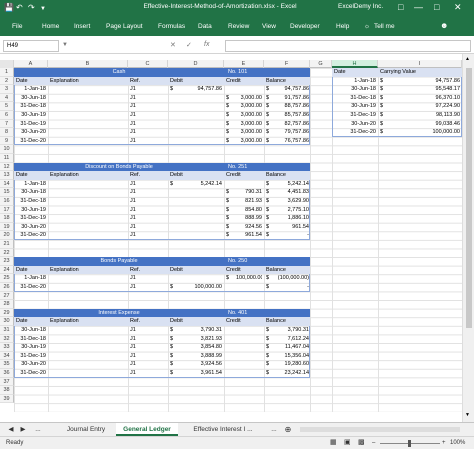 The width and height of the screenshot is (474, 449). I want to click on balance-cell: -, so click(292, 235).